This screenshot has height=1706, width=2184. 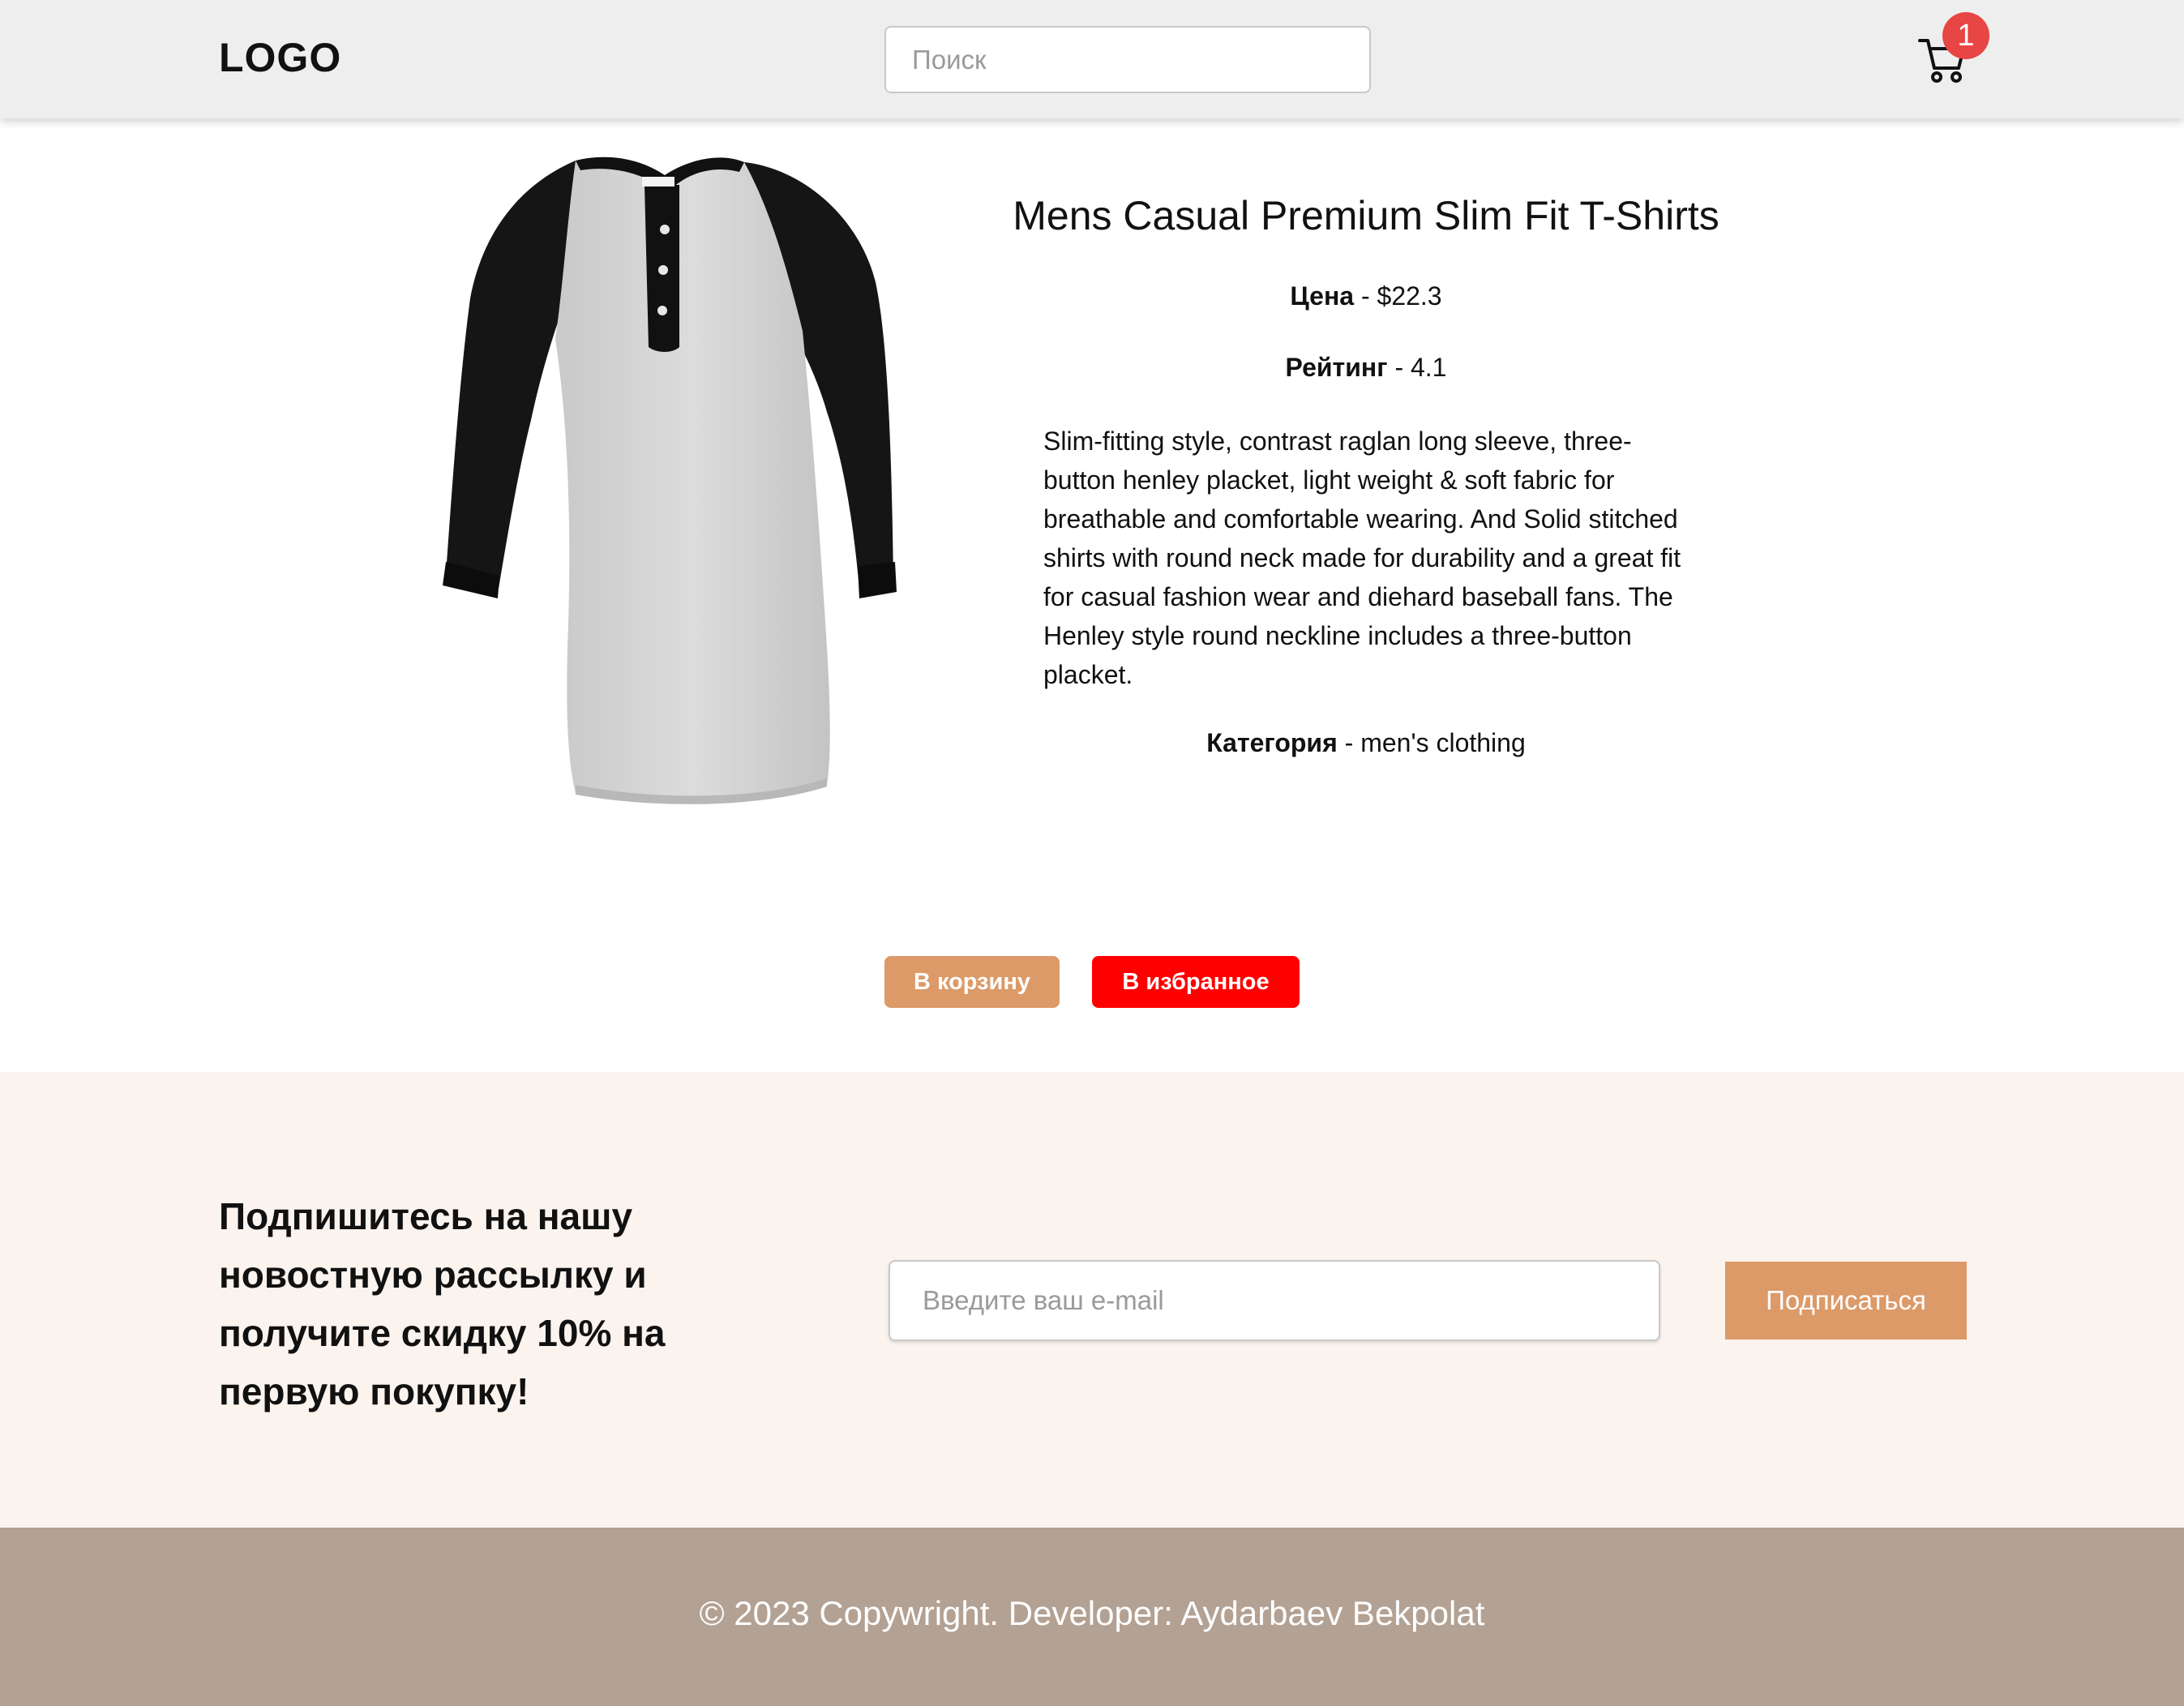 What do you see at coordinates (1275, 1300) in the screenshot?
I see `email-field` at bounding box center [1275, 1300].